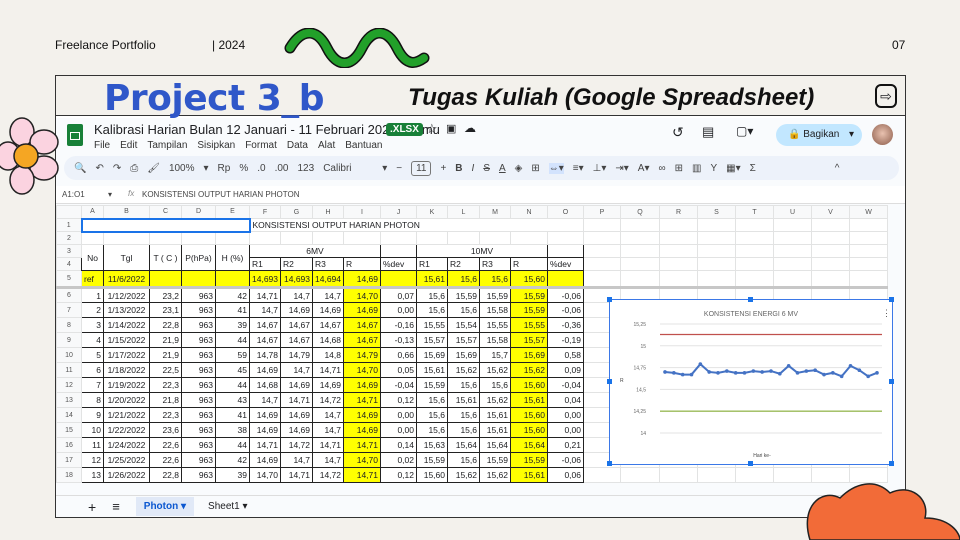  I want to click on data-cell: 39, so click(232, 475).